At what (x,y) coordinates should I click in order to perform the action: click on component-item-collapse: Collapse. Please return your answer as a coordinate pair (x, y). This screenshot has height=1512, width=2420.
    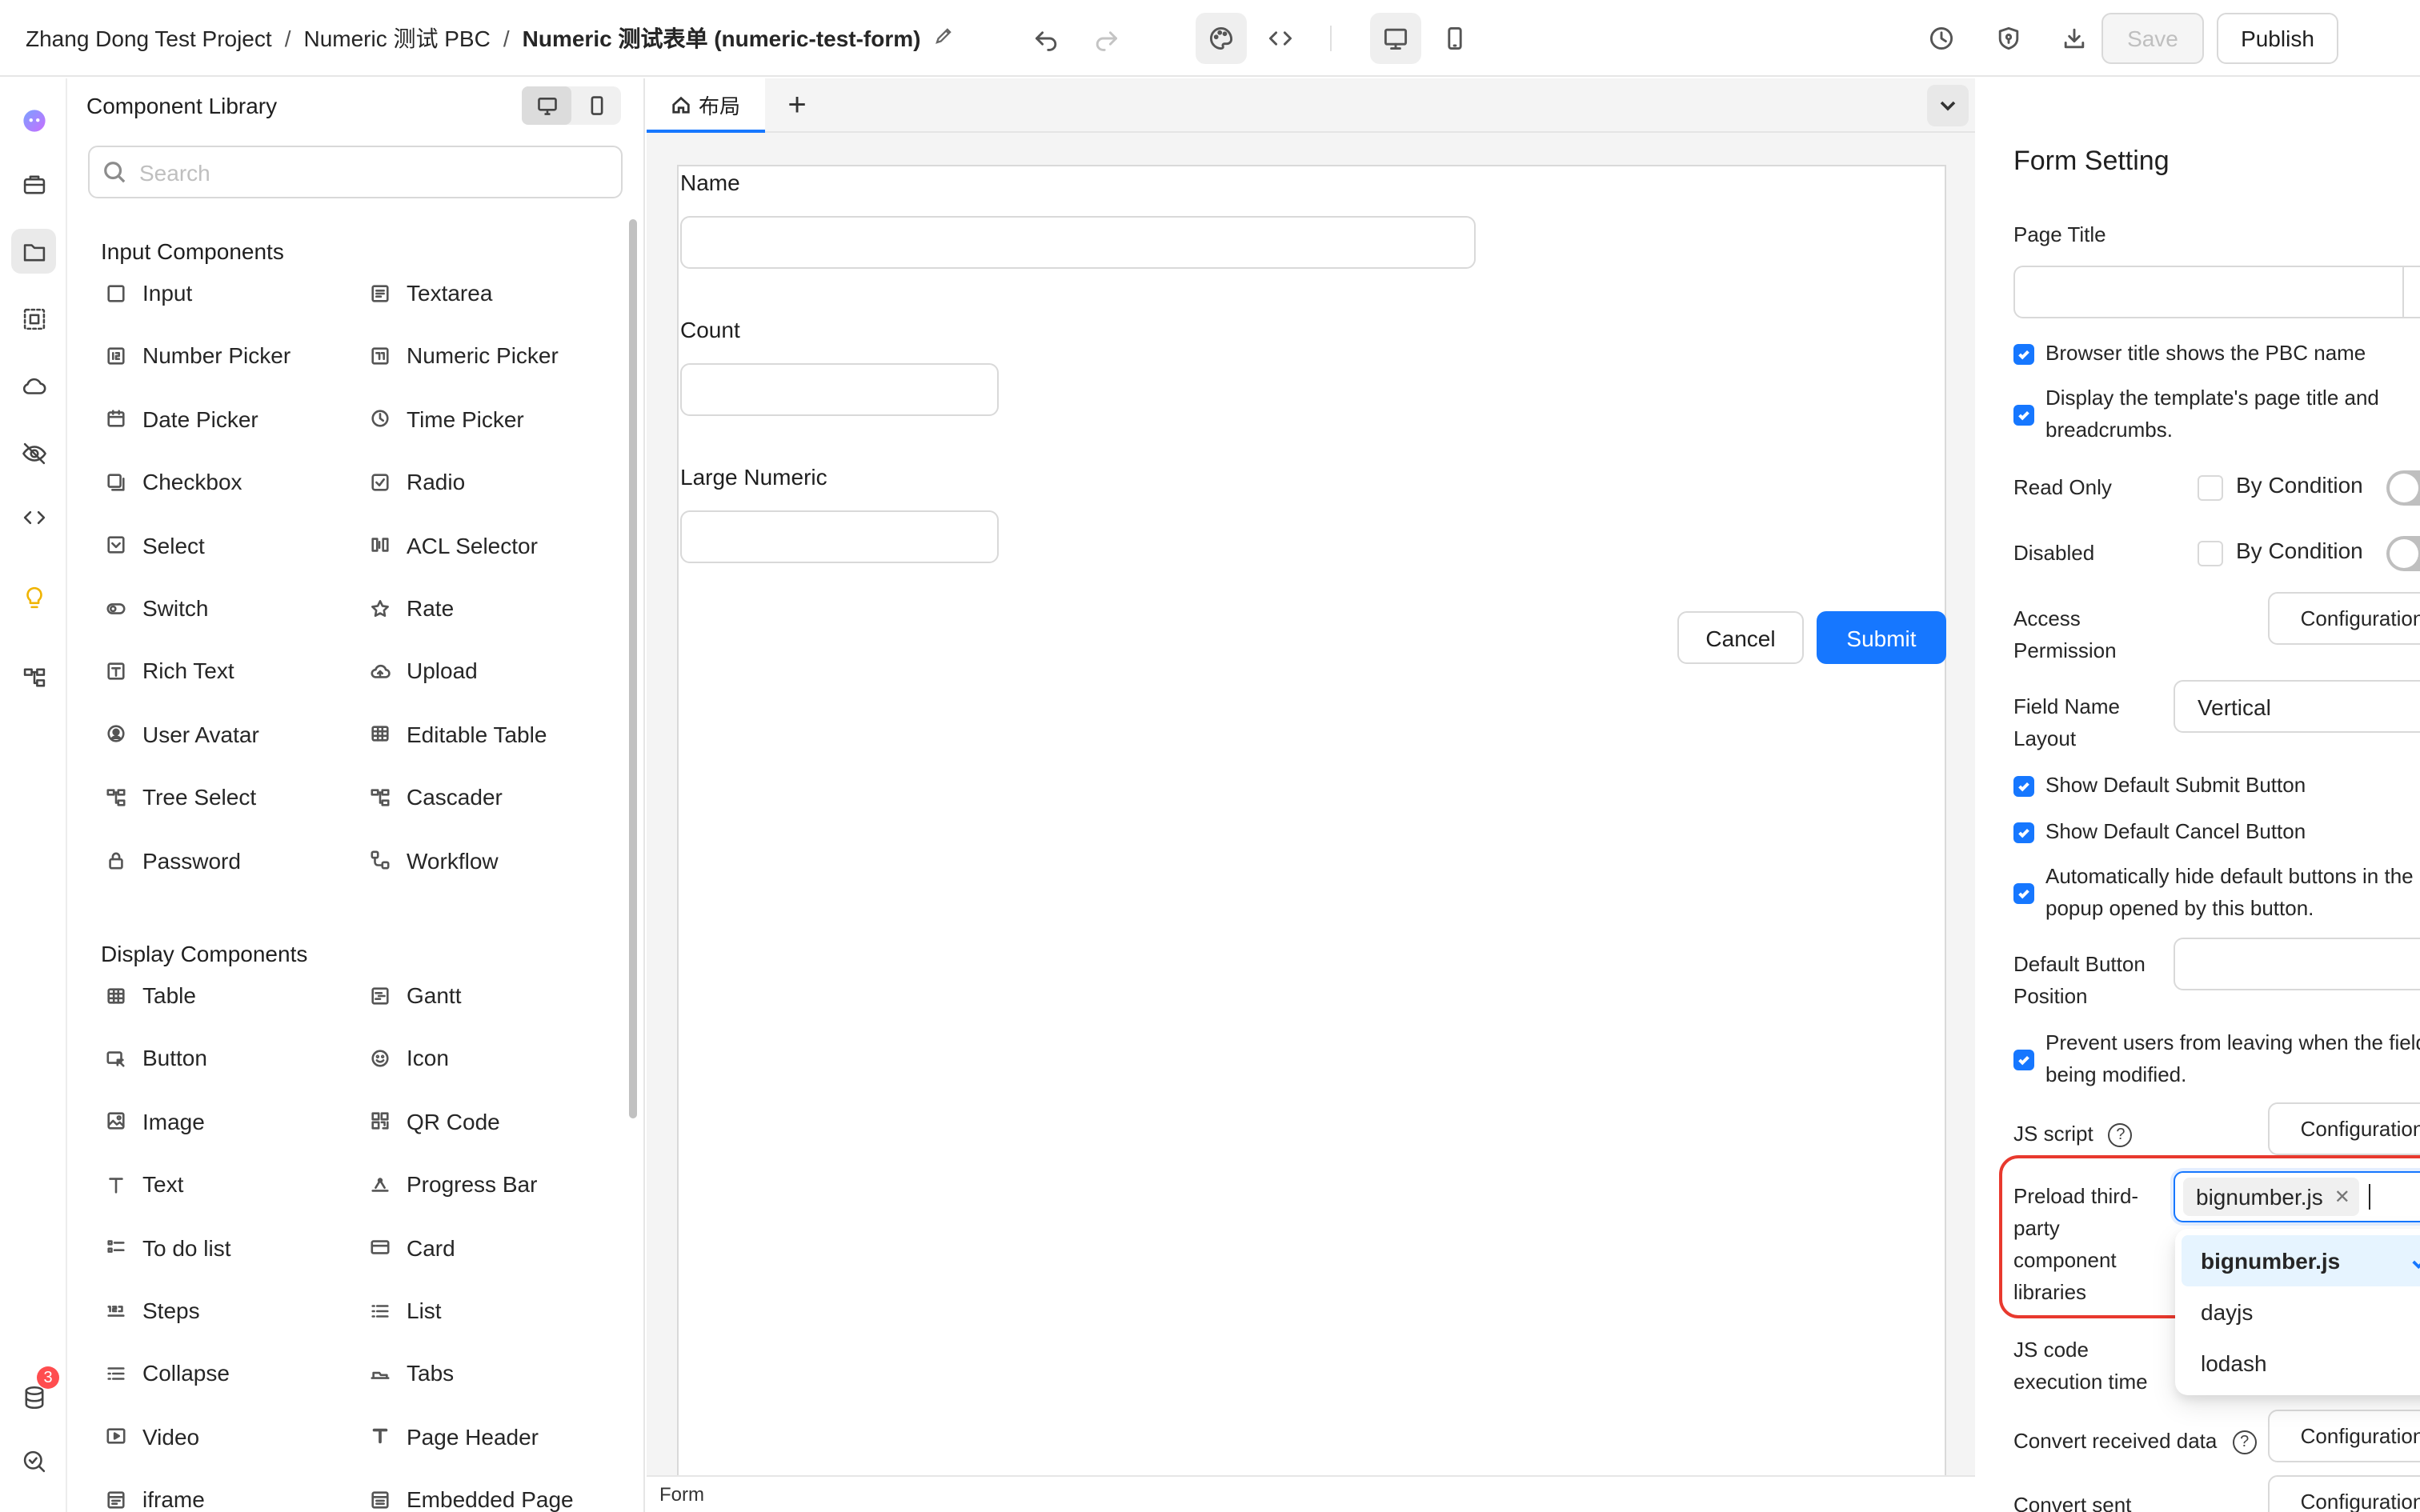
    Looking at the image, I should click on (167, 1373).